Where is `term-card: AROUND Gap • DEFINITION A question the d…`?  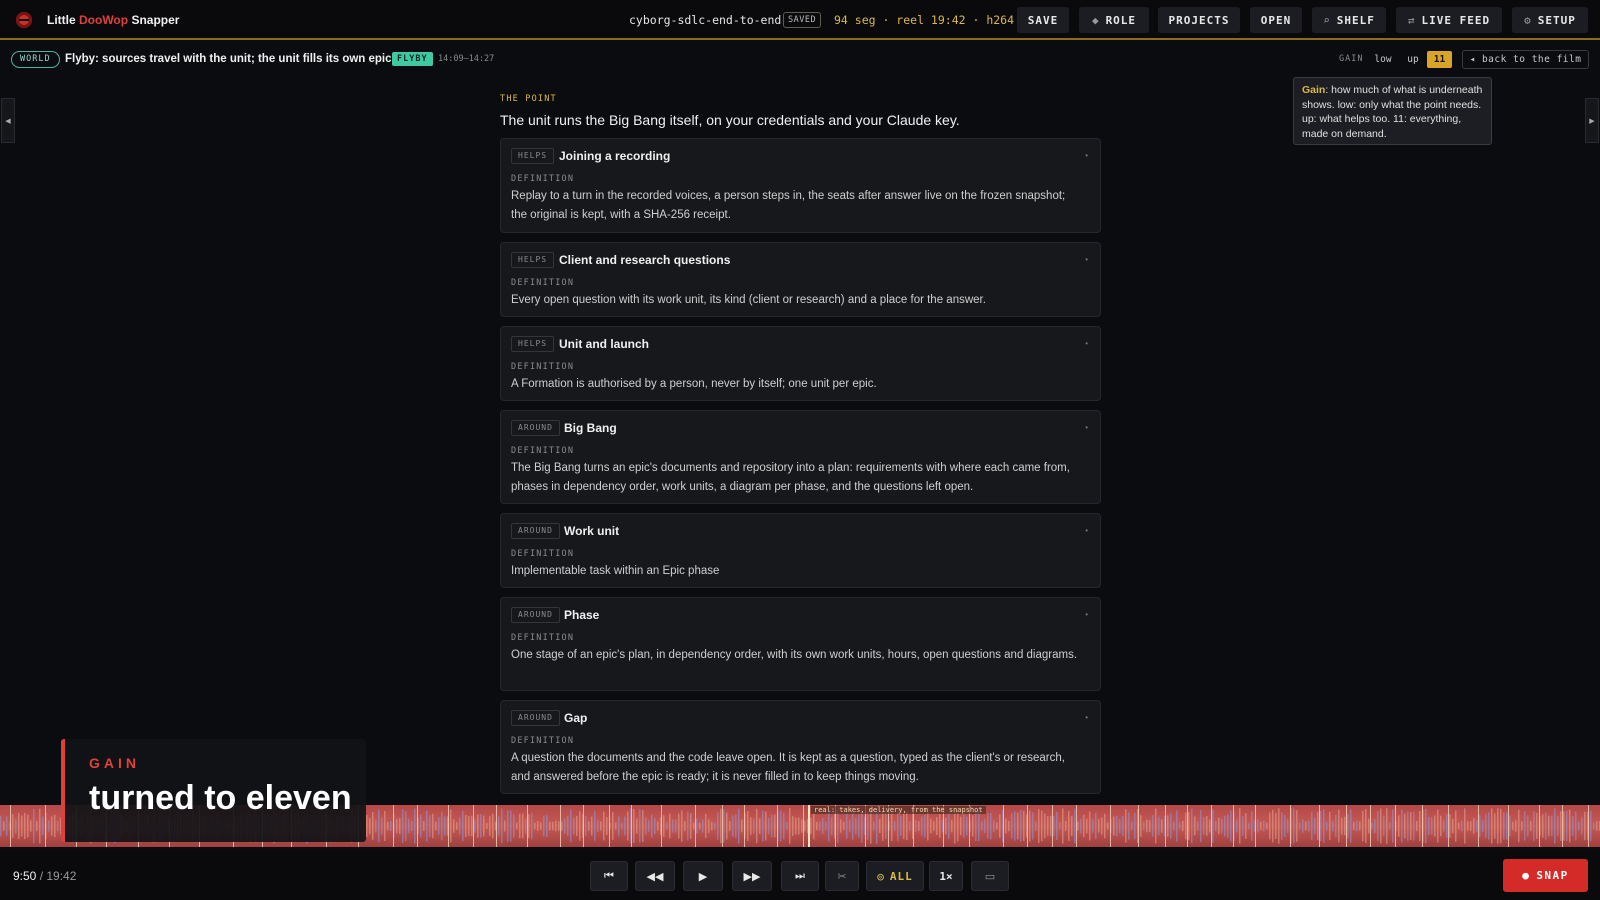 term-card: AROUND Gap • DEFINITION A question the d… is located at coordinates (800, 747).